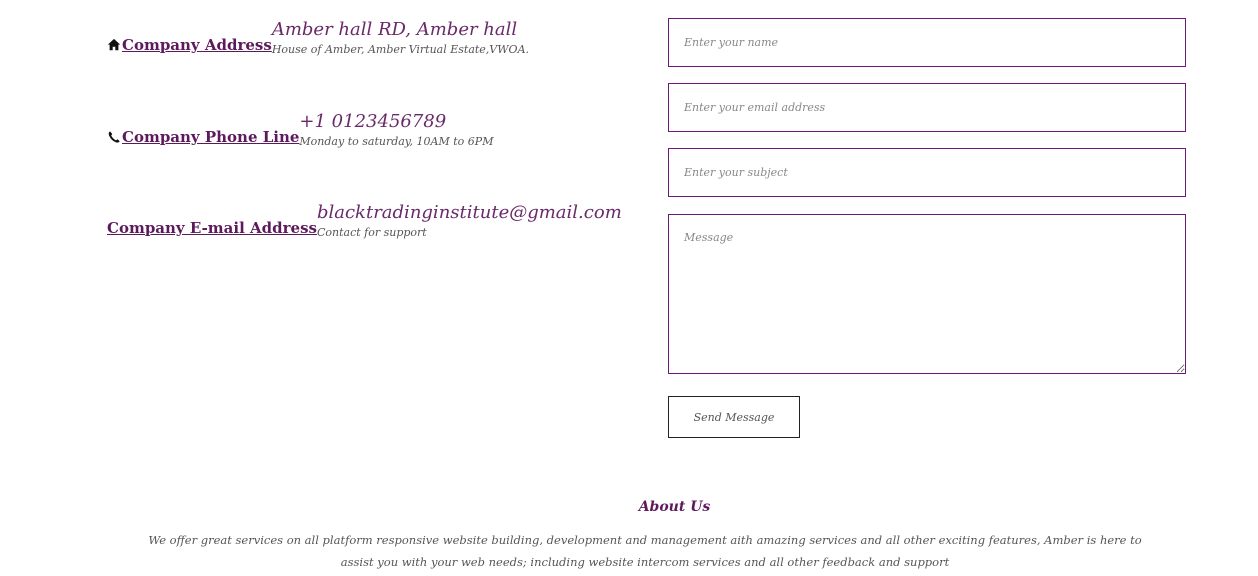 The image size is (1258, 576). I want to click on company-phone-link: Company Phone Line, so click(203, 137).